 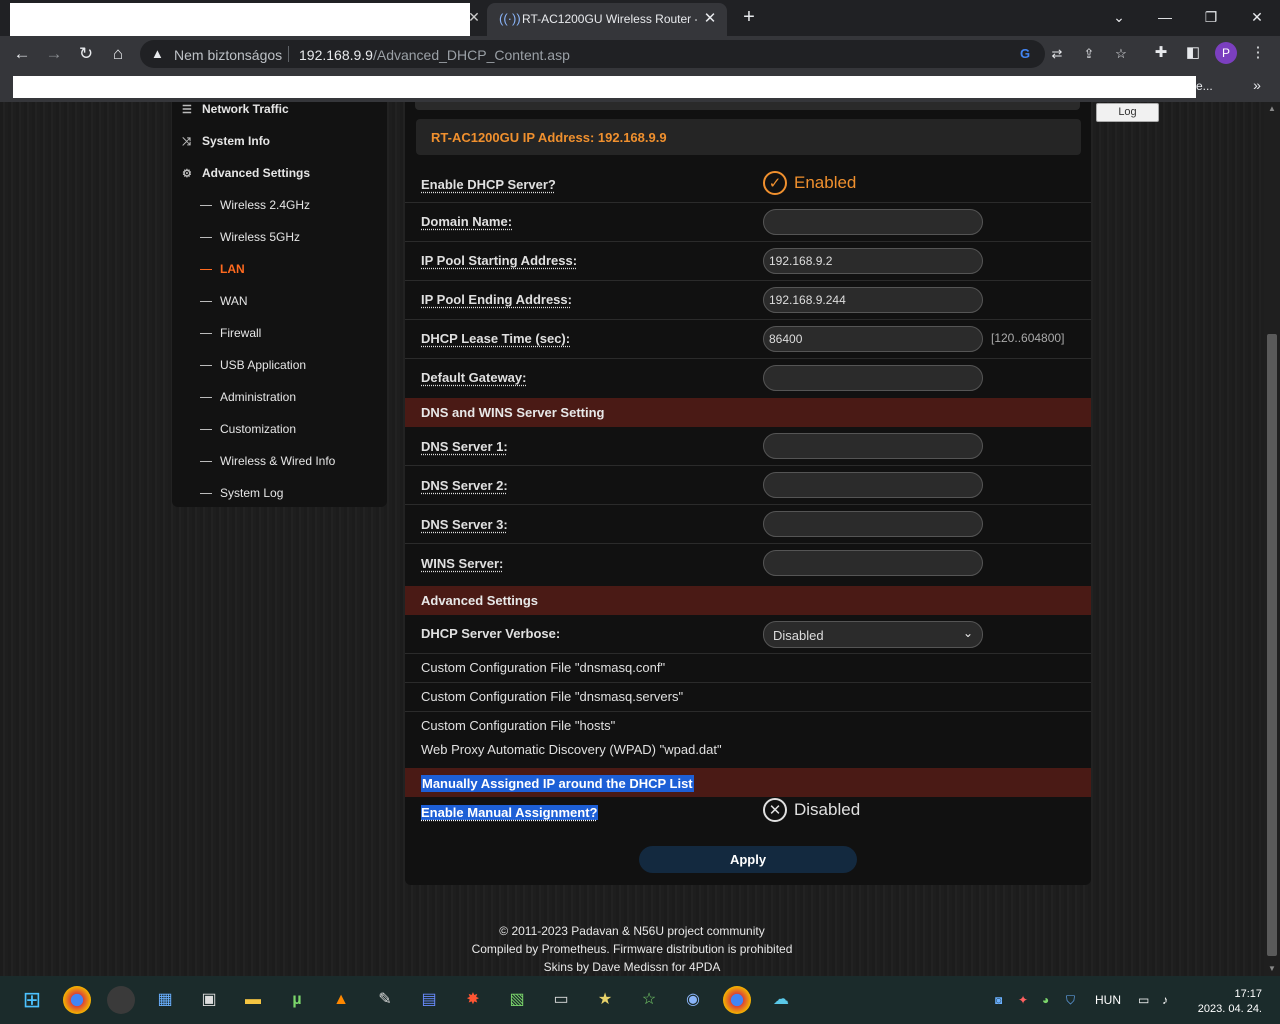 What do you see at coordinates (385, 1000) in the screenshot?
I see `tools-icon: ✎` at bounding box center [385, 1000].